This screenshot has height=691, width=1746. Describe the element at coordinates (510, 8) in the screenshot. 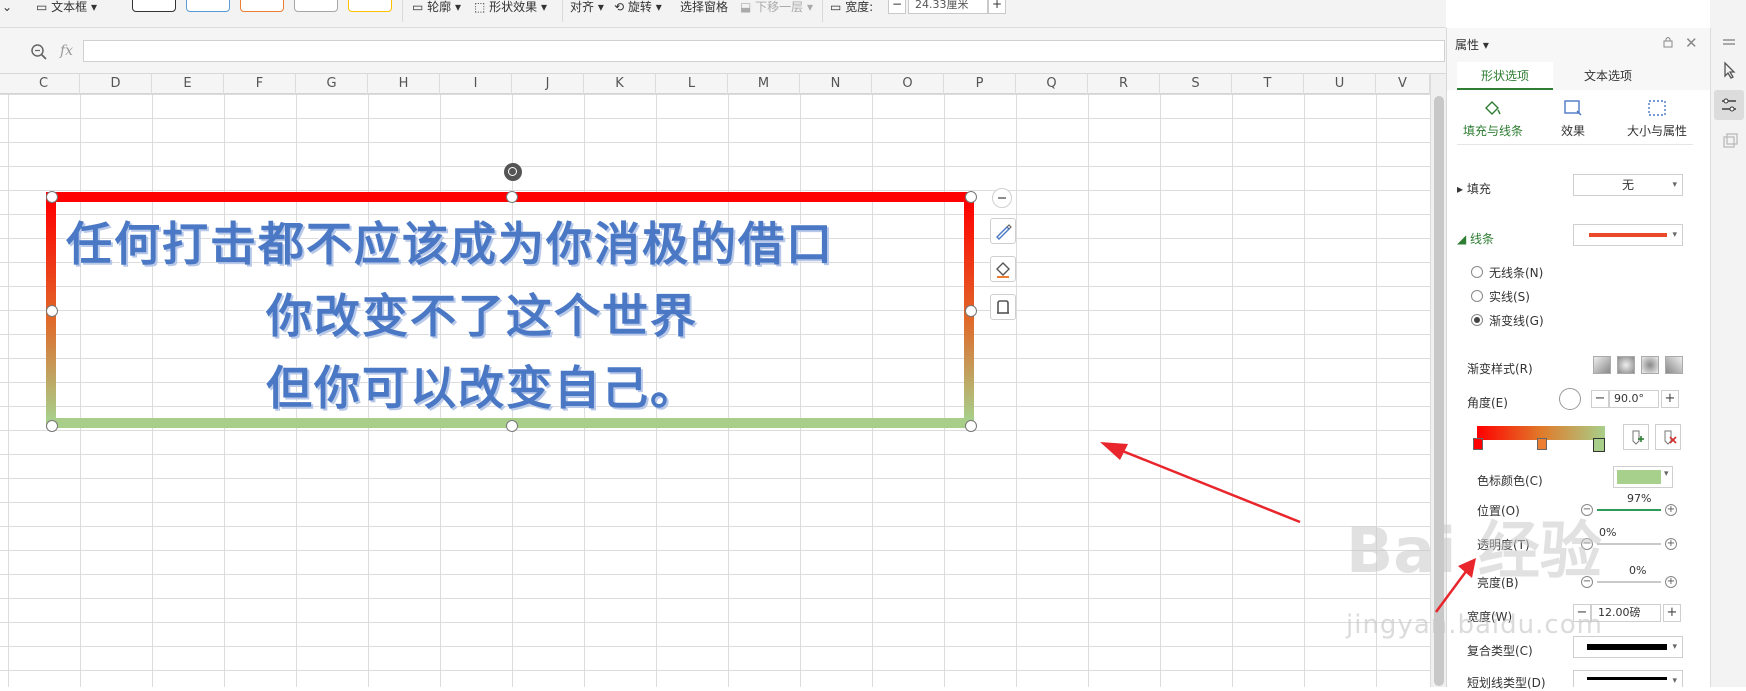

I see `shape-effect-button: ⬚ 形状效果 ▾` at that location.